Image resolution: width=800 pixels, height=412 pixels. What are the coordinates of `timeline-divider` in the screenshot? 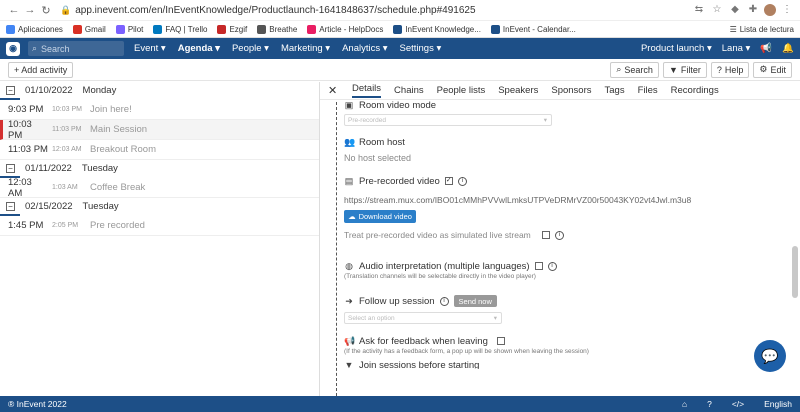 It's located at (336, 249).